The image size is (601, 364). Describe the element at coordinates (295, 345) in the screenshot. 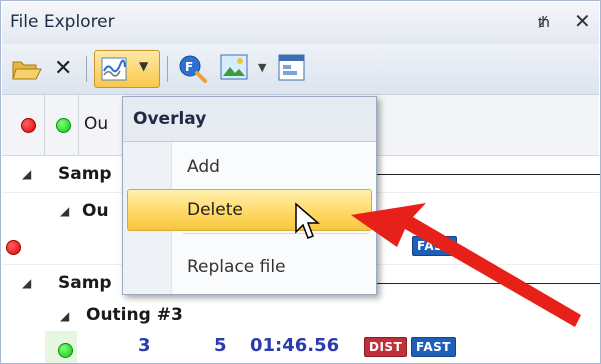

I see `lap-time: 01:46.56` at that location.